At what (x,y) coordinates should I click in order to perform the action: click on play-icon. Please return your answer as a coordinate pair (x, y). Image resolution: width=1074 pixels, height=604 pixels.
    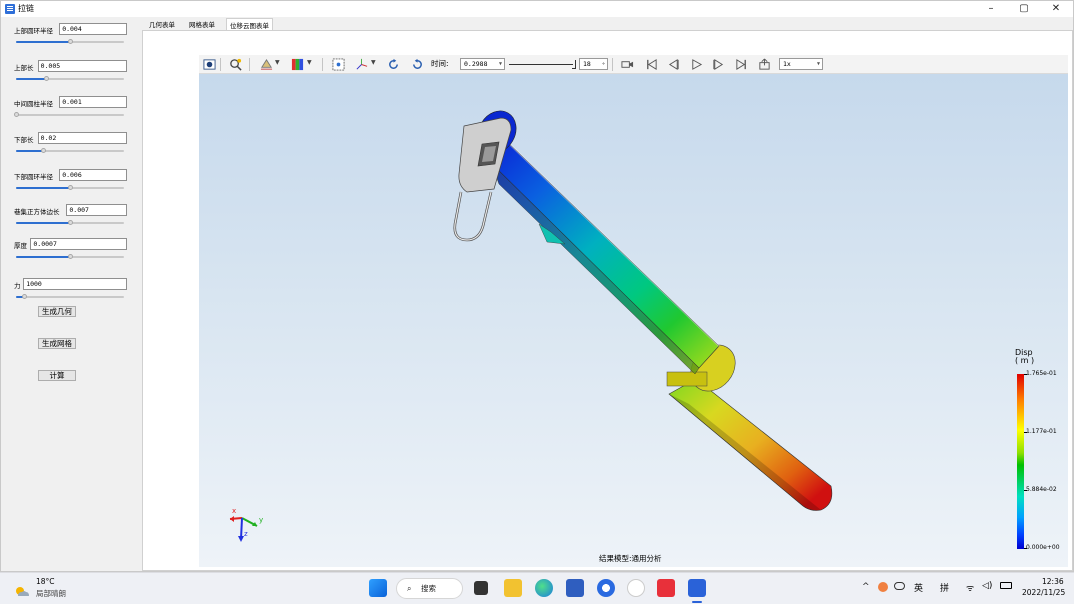
    Looking at the image, I should click on (696, 64).